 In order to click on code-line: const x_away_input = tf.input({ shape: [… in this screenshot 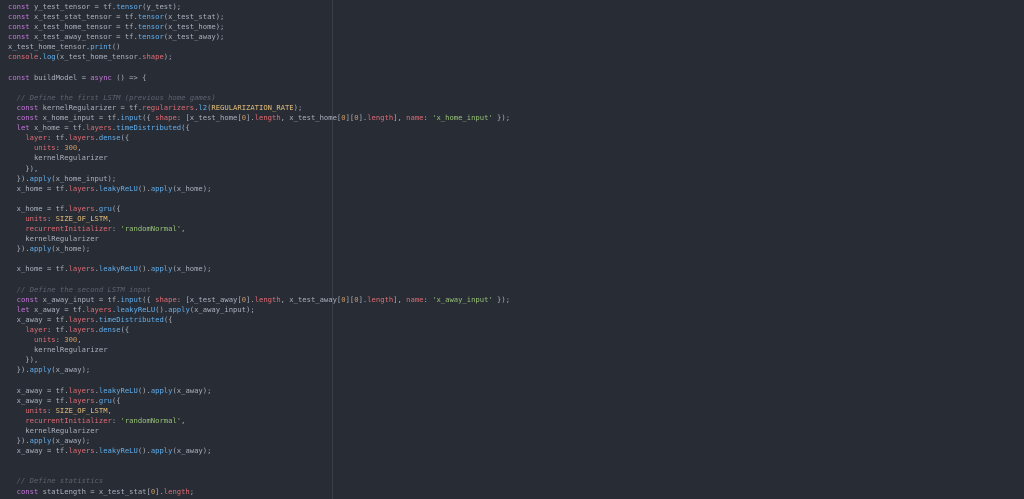, I will do `click(259, 300)`.